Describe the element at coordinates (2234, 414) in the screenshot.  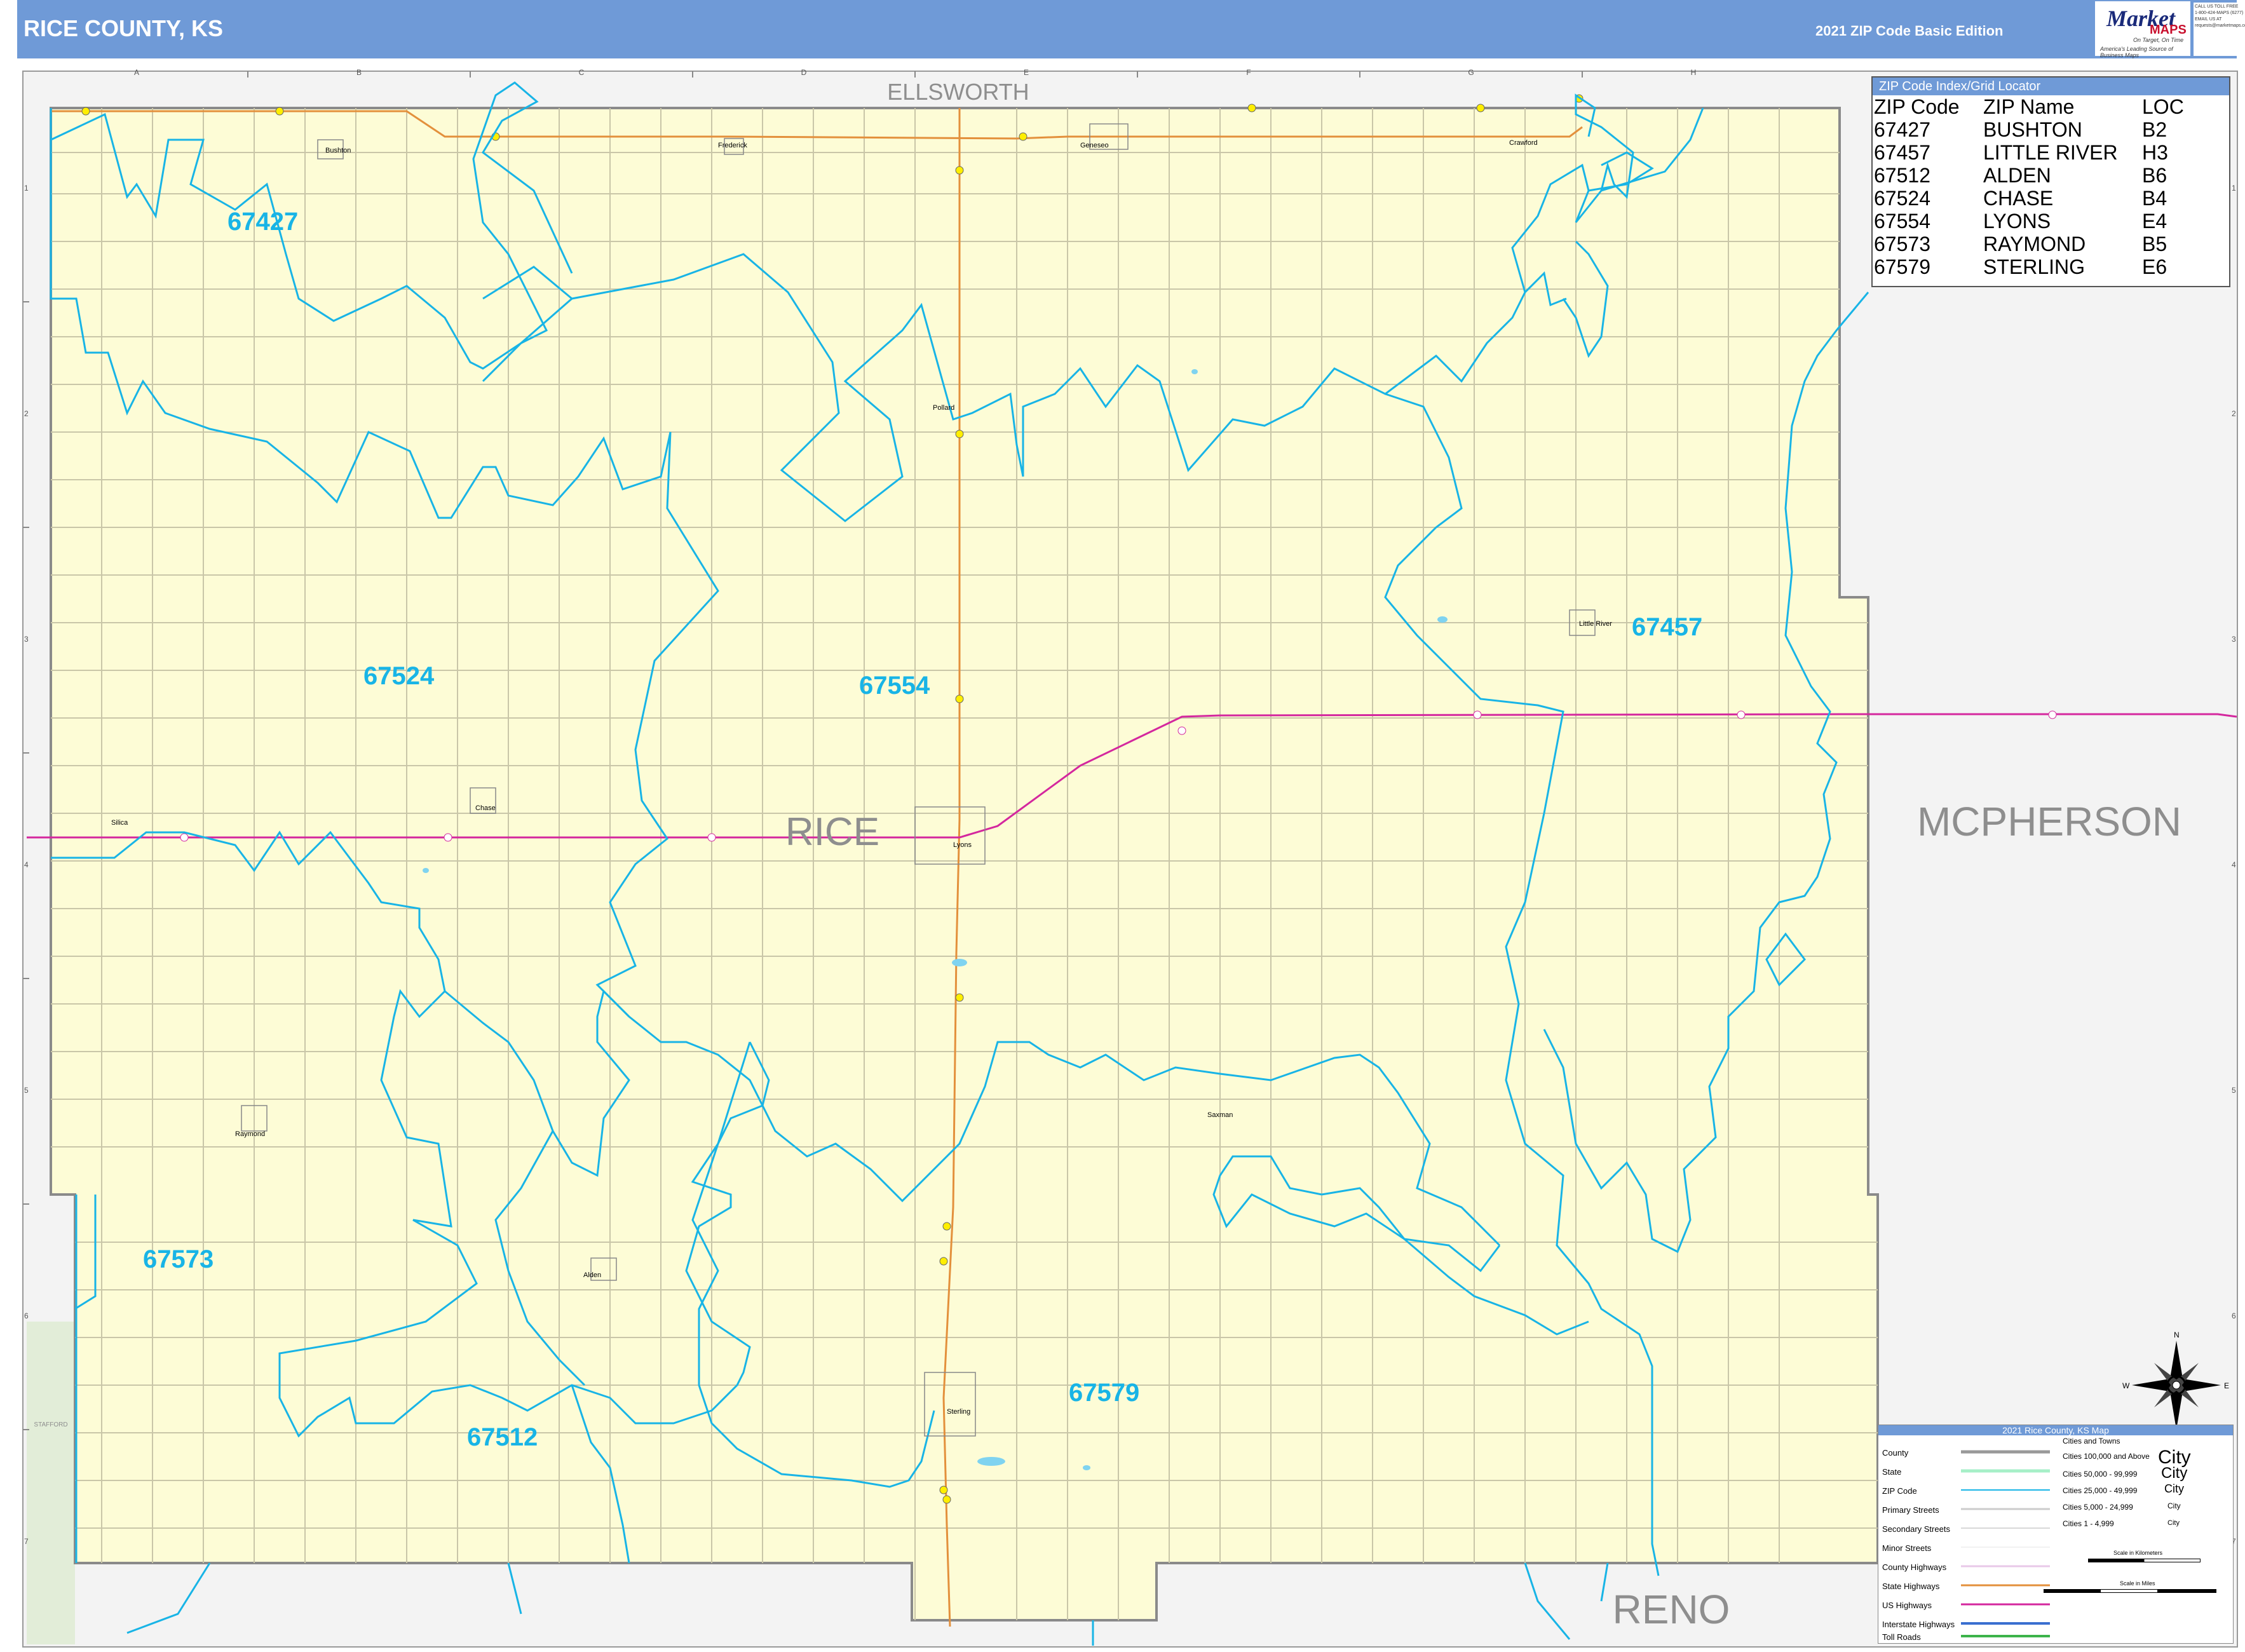
I see `grid-row-2-right: 2` at that location.